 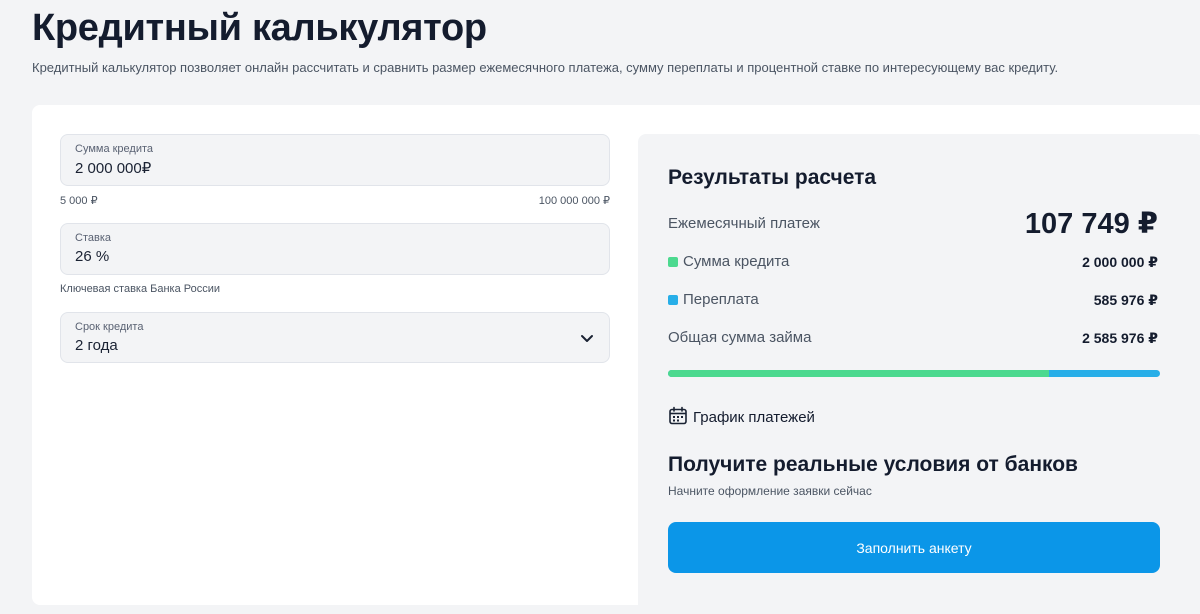 What do you see at coordinates (259, 28) in the screenshot?
I see `page-title: Кредитный калькулятор` at bounding box center [259, 28].